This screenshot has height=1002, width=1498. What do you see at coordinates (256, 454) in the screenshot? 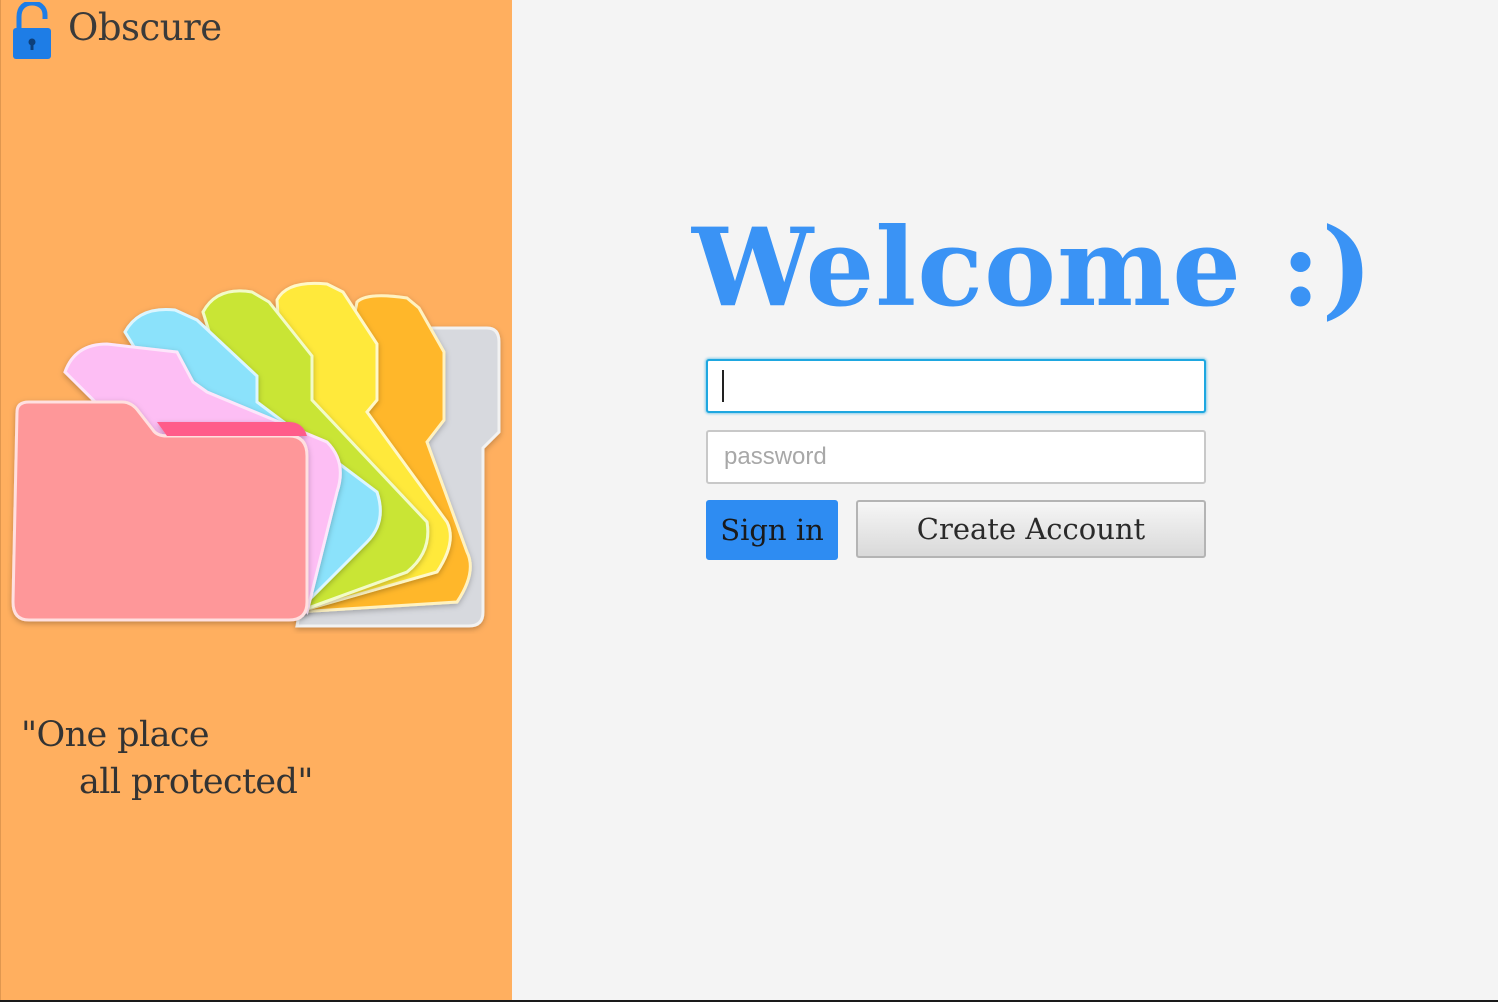
I see `folders-fan-illustration` at bounding box center [256, 454].